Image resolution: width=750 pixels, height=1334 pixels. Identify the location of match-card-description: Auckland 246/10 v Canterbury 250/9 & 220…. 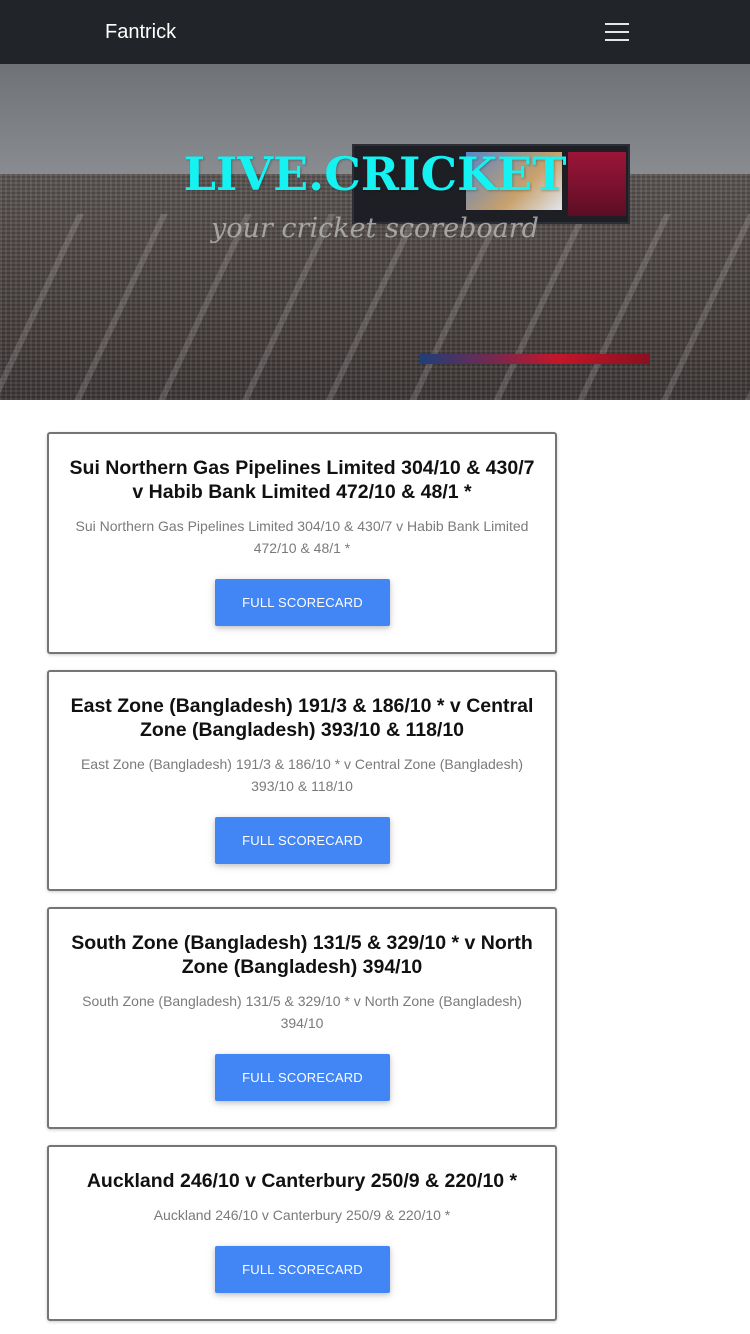
(302, 1215).